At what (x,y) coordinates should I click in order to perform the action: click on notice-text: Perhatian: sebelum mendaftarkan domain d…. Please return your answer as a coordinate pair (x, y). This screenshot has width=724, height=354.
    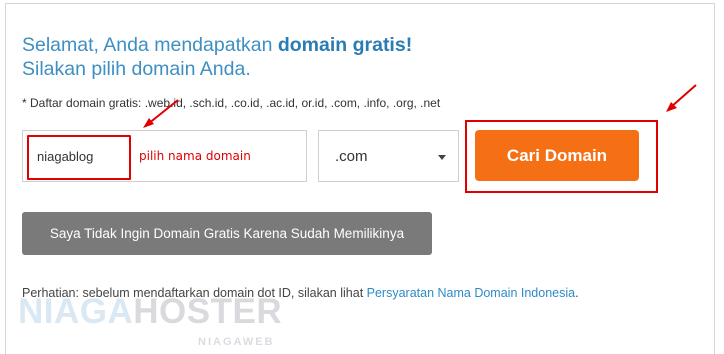
    Looking at the image, I should click on (322, 293).